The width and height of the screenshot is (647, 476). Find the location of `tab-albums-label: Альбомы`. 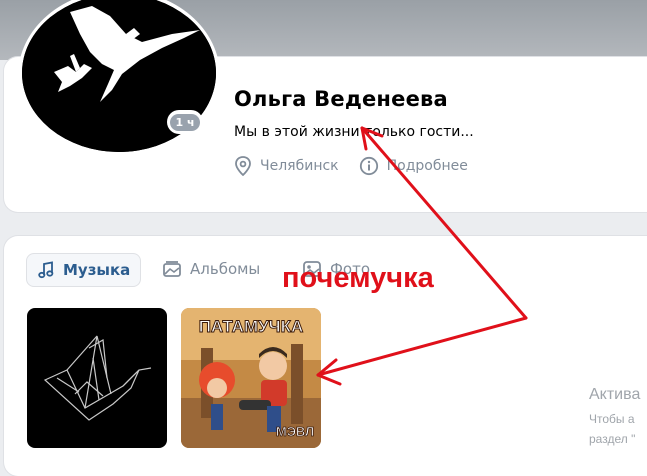

tab-albums-label: Альбомы is located at coordinates (225, 269).